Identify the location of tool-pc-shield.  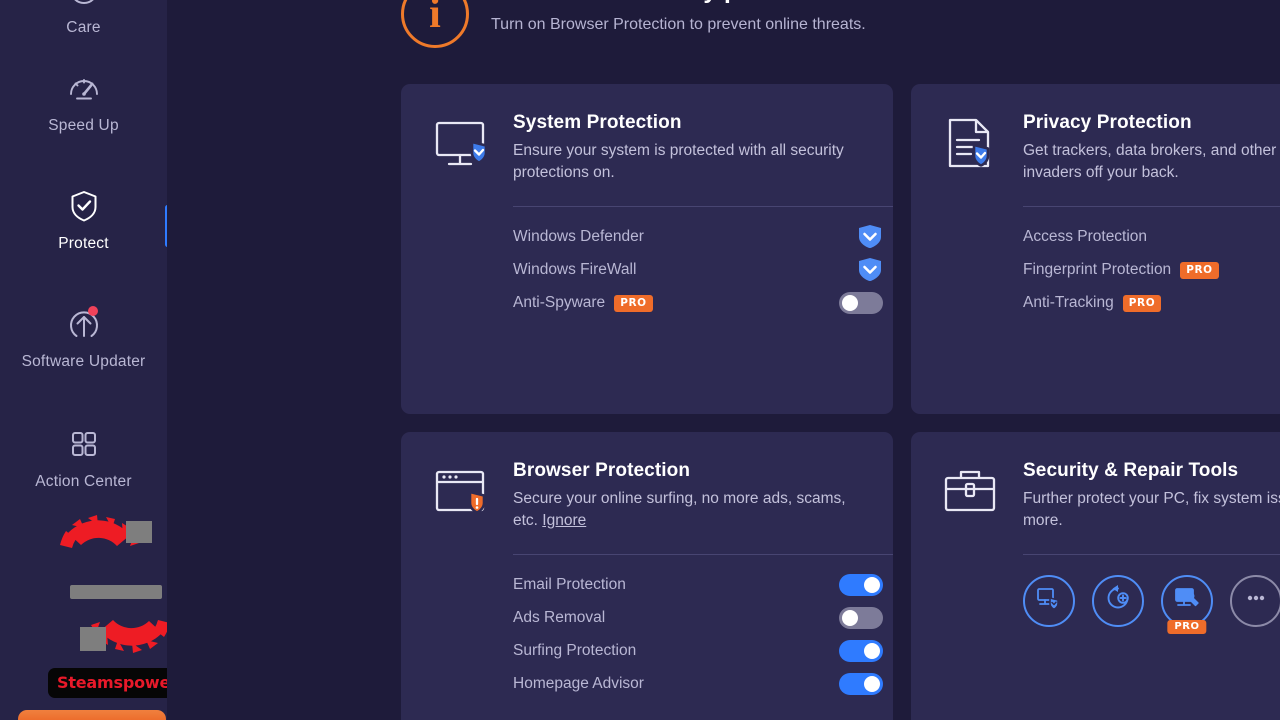
(1049, 600).